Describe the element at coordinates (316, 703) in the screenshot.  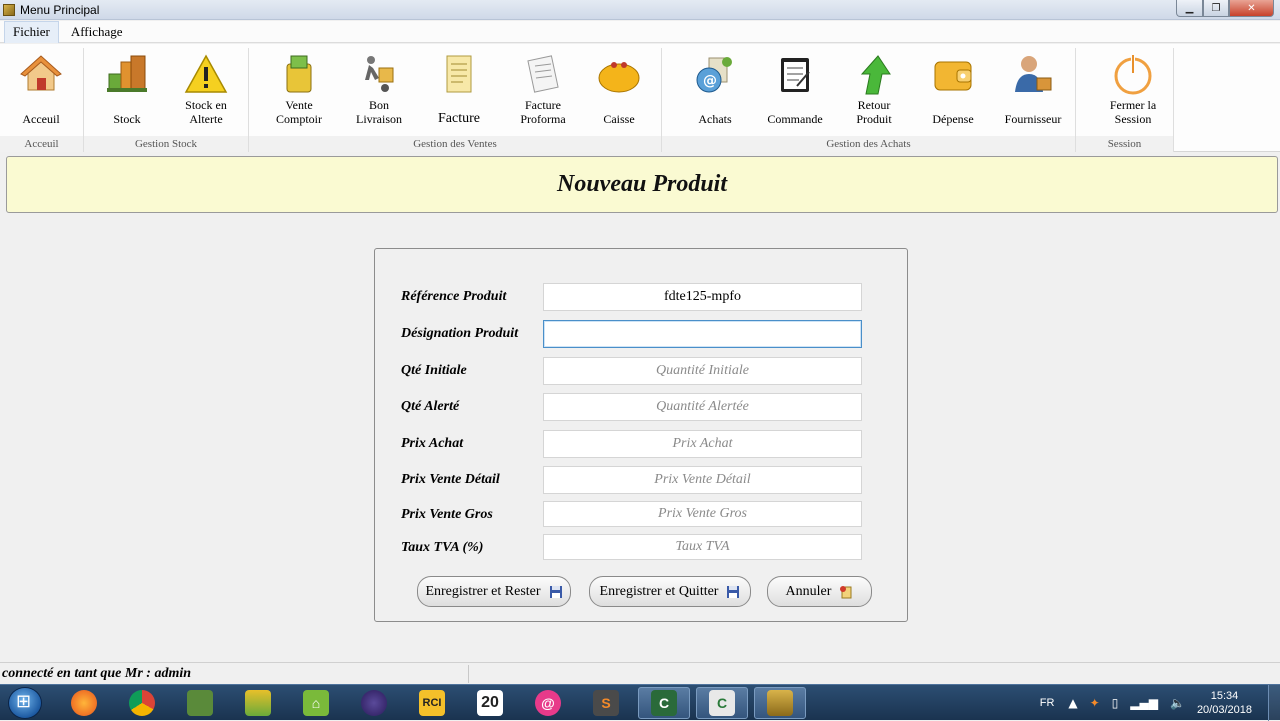
I see `taskbar-android-studio: ⌂` at that location.